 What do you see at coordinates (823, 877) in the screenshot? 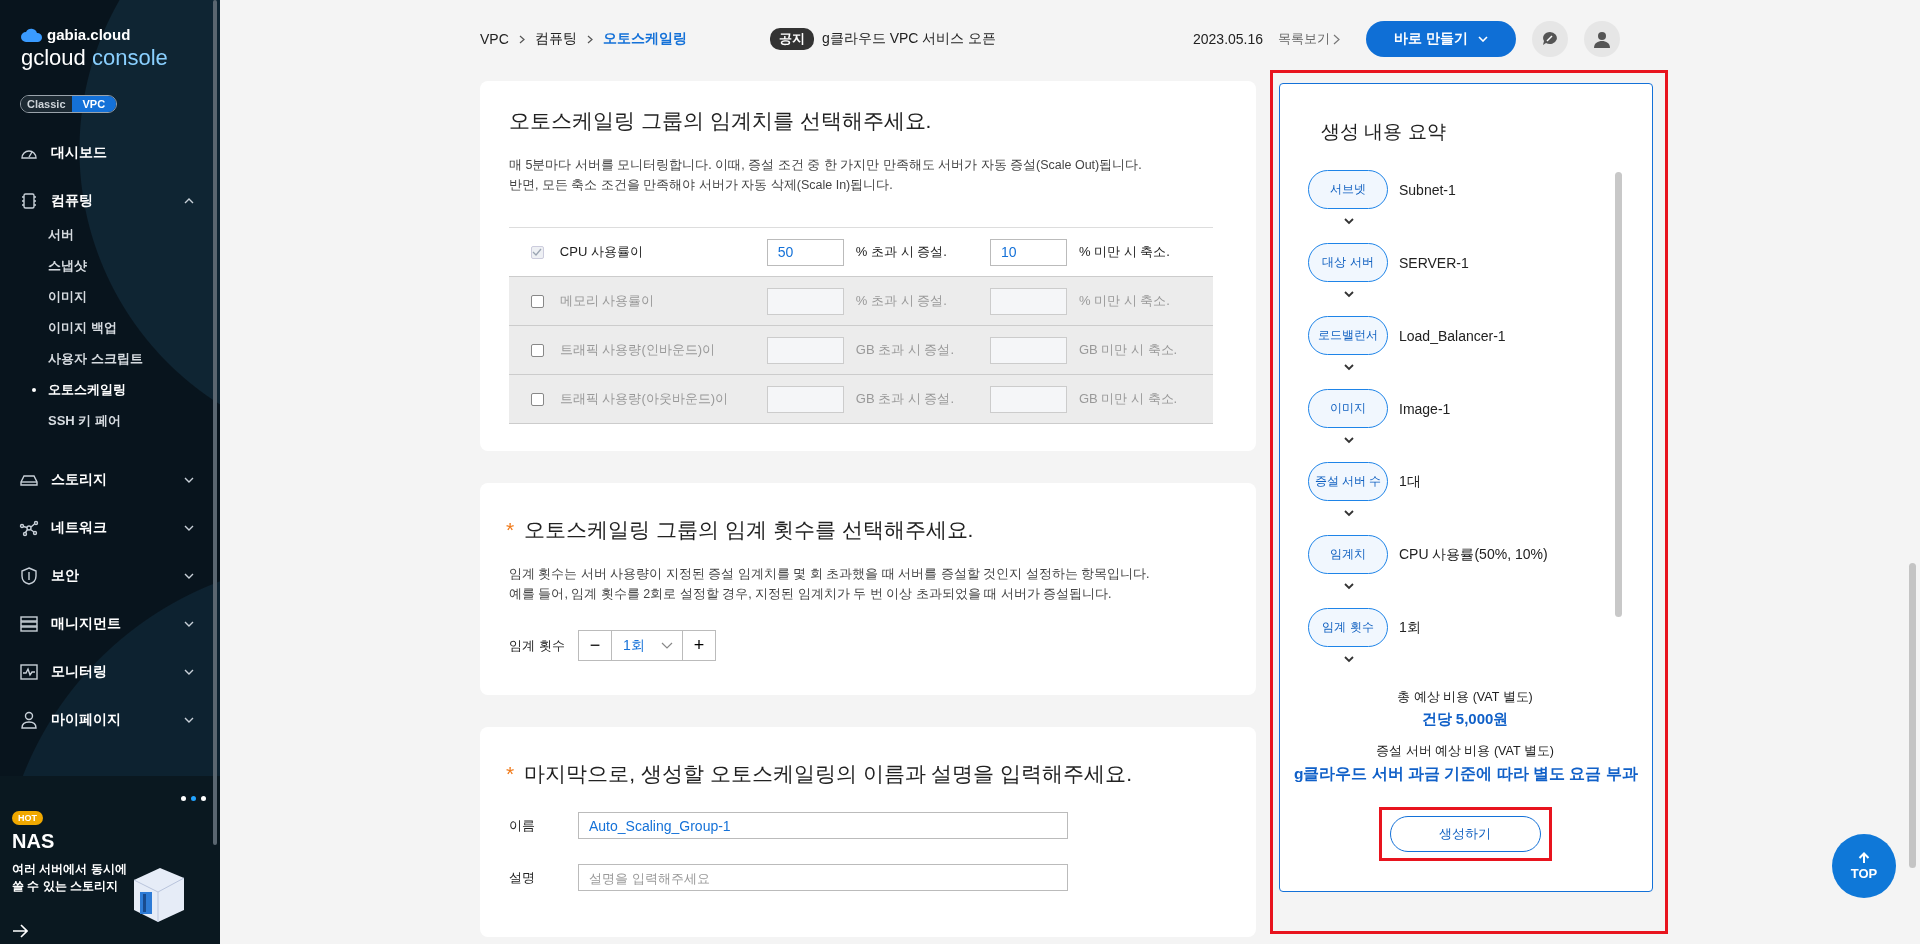
I see `text-input: 설명을 입력해주세요` at bounding box center [823, 877].